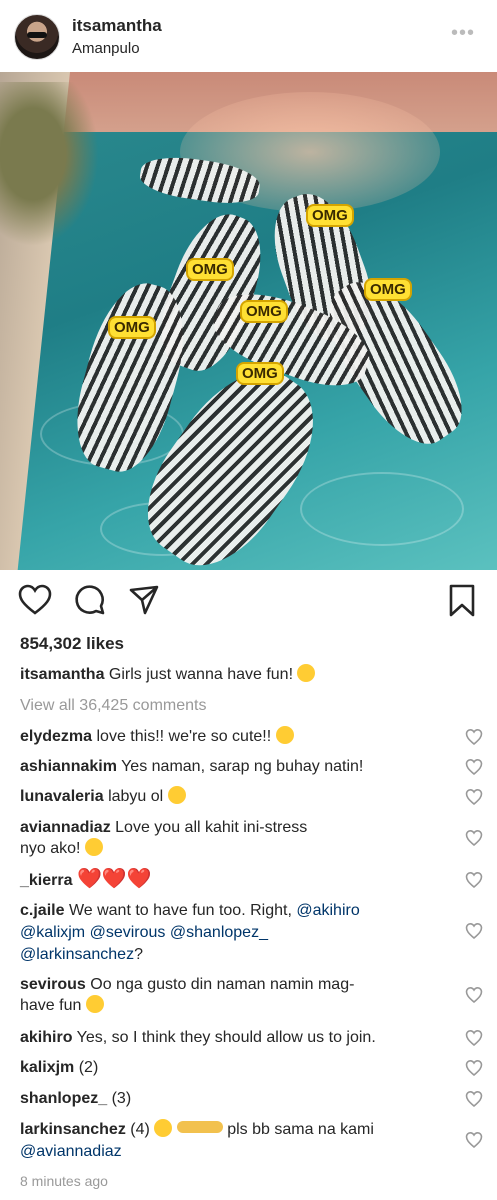  Describe the element at coordinates (77, 954) in the screenshot. I see `mention-link: @larkinsanchez` at that location.